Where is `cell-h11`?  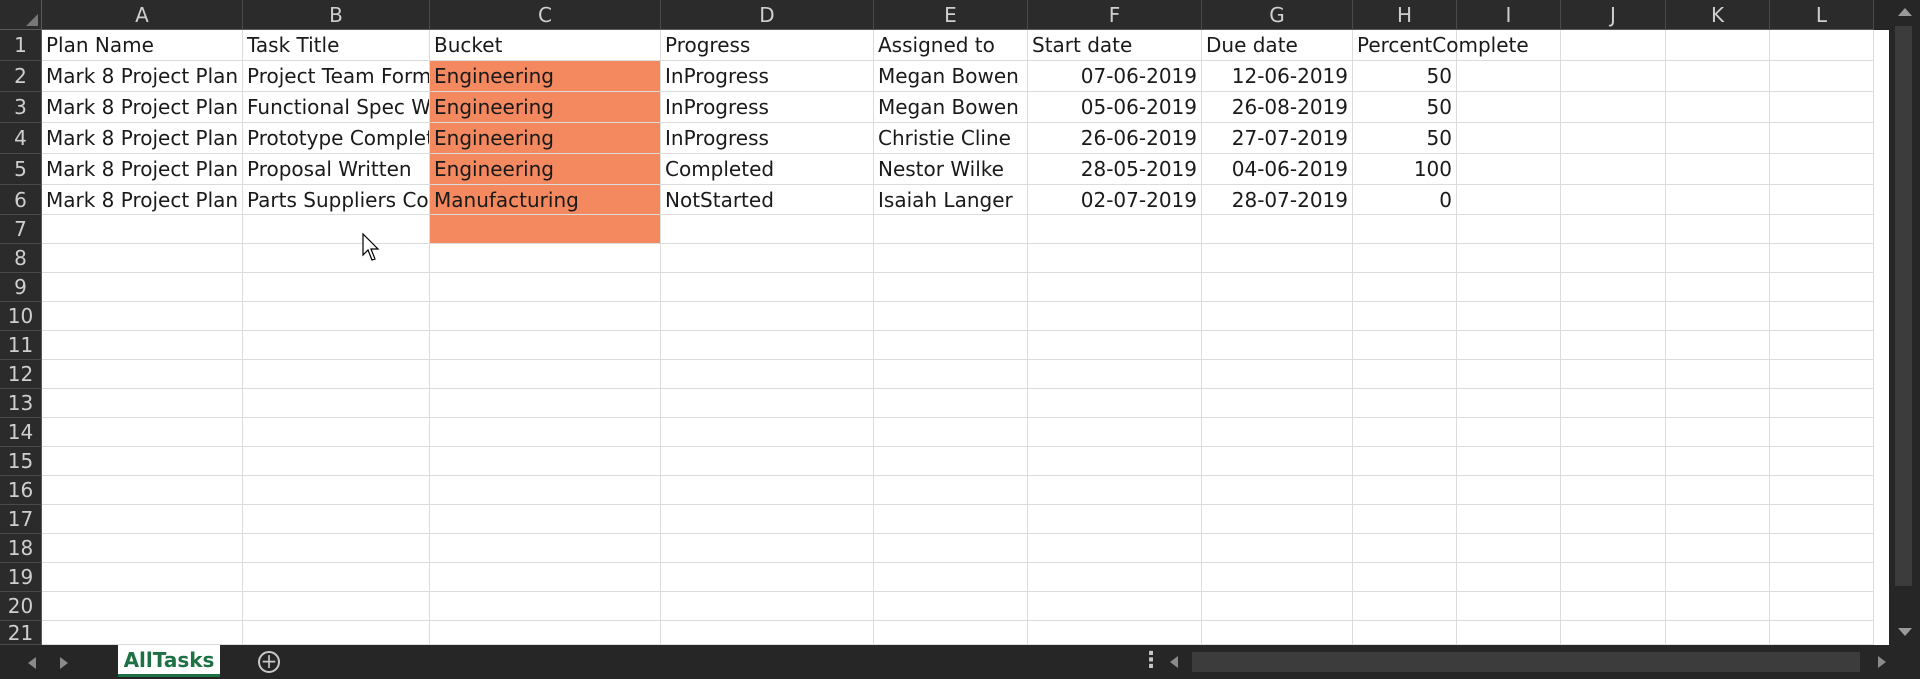
cell-h11 is located at coordinates (1405, 345).